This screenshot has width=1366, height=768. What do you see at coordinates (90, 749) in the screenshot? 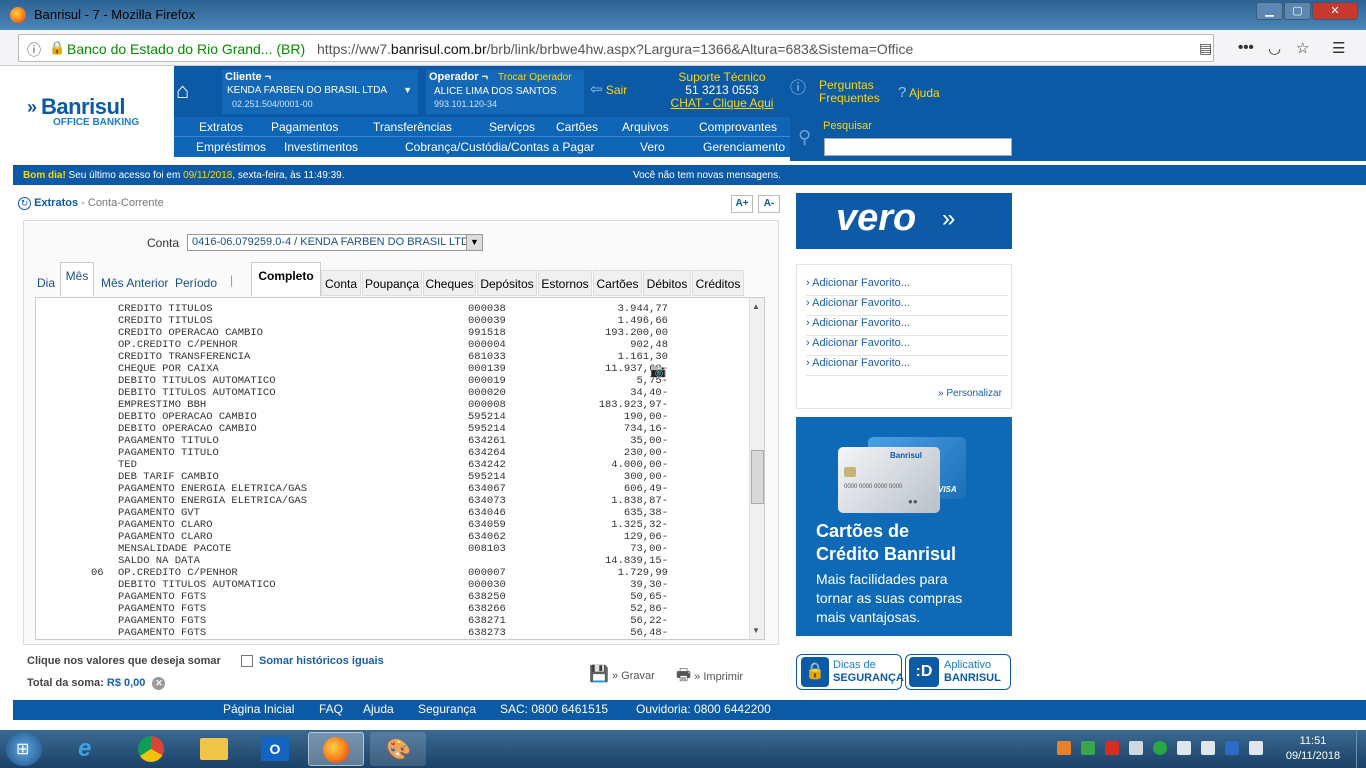
I see `taskbar-ie: e` at bounding box center [90, 749].